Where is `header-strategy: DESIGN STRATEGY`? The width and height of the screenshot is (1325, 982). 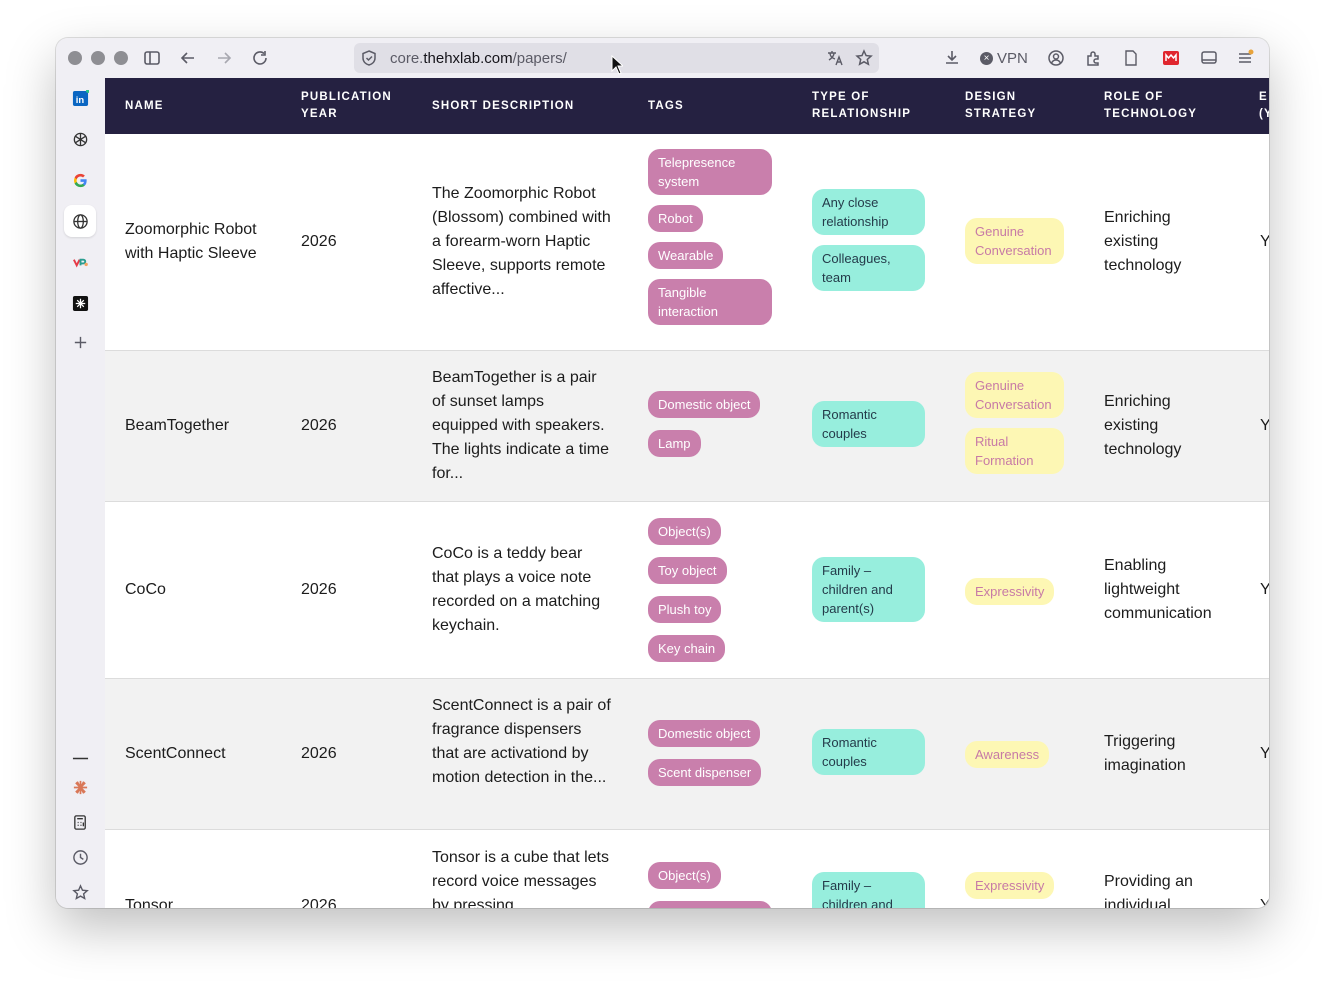
header-strategy: DESIGN STRATEGY is located at coordinates (1010, 106).